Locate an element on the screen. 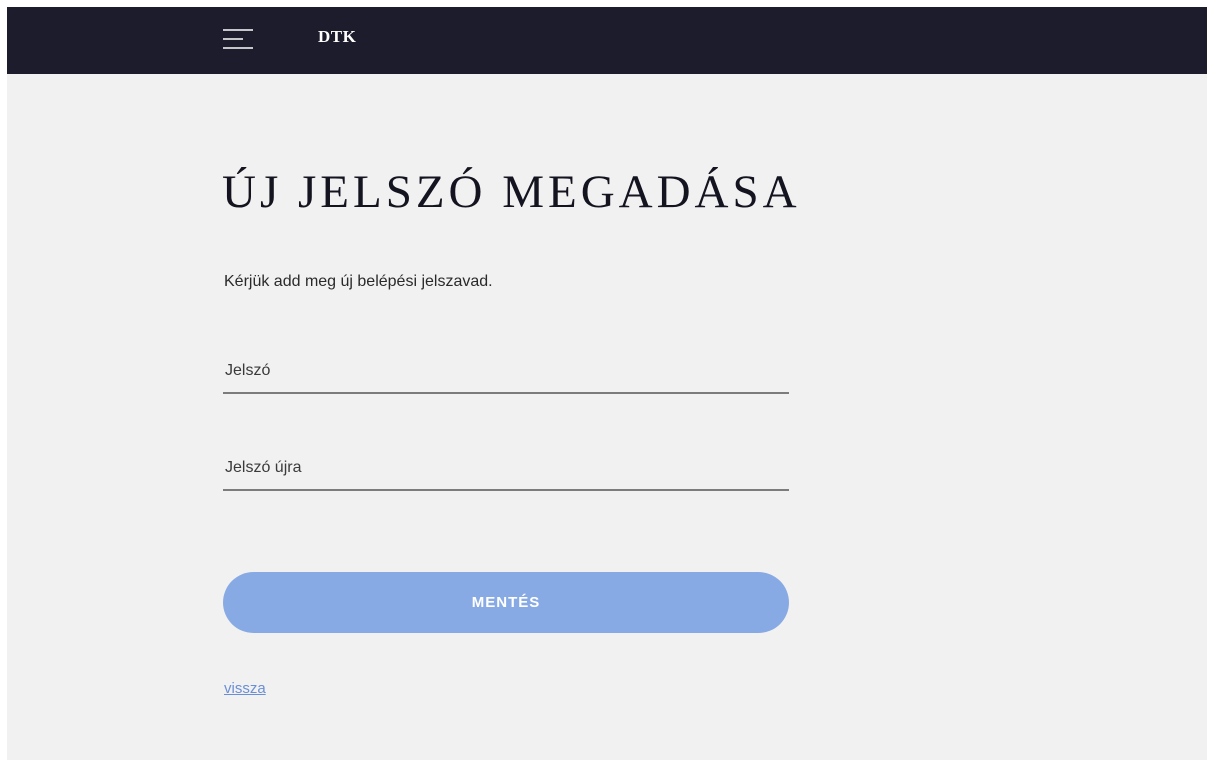  hamburger-menu-icon is located at coordinates (239, 39).